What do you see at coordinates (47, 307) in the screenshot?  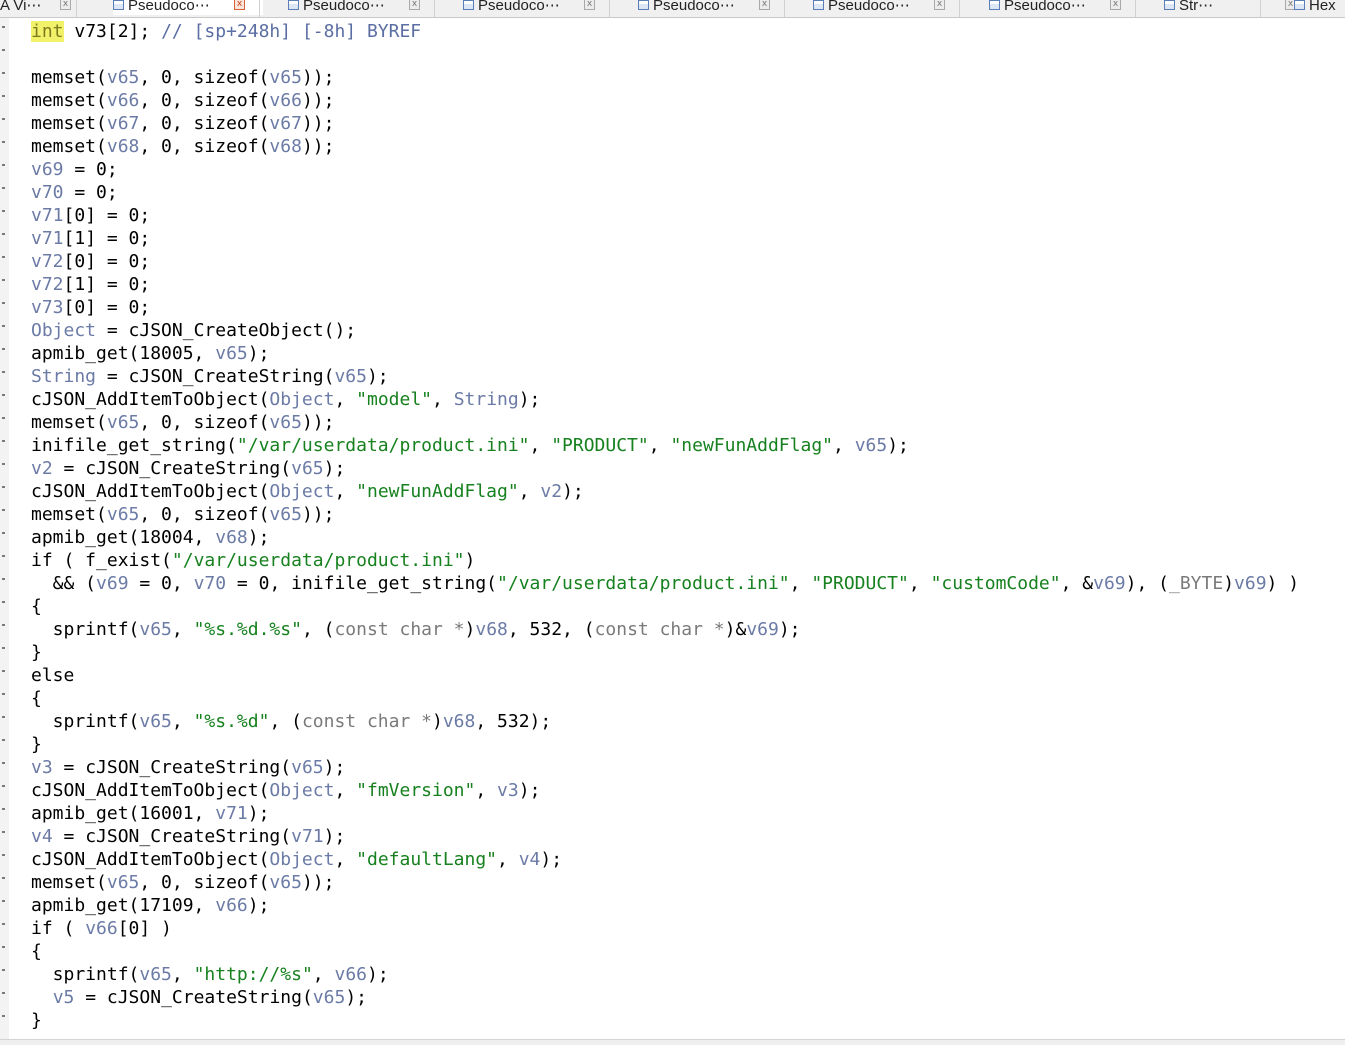 I see `identifier-token: v73` at bounding box center [47, 307].